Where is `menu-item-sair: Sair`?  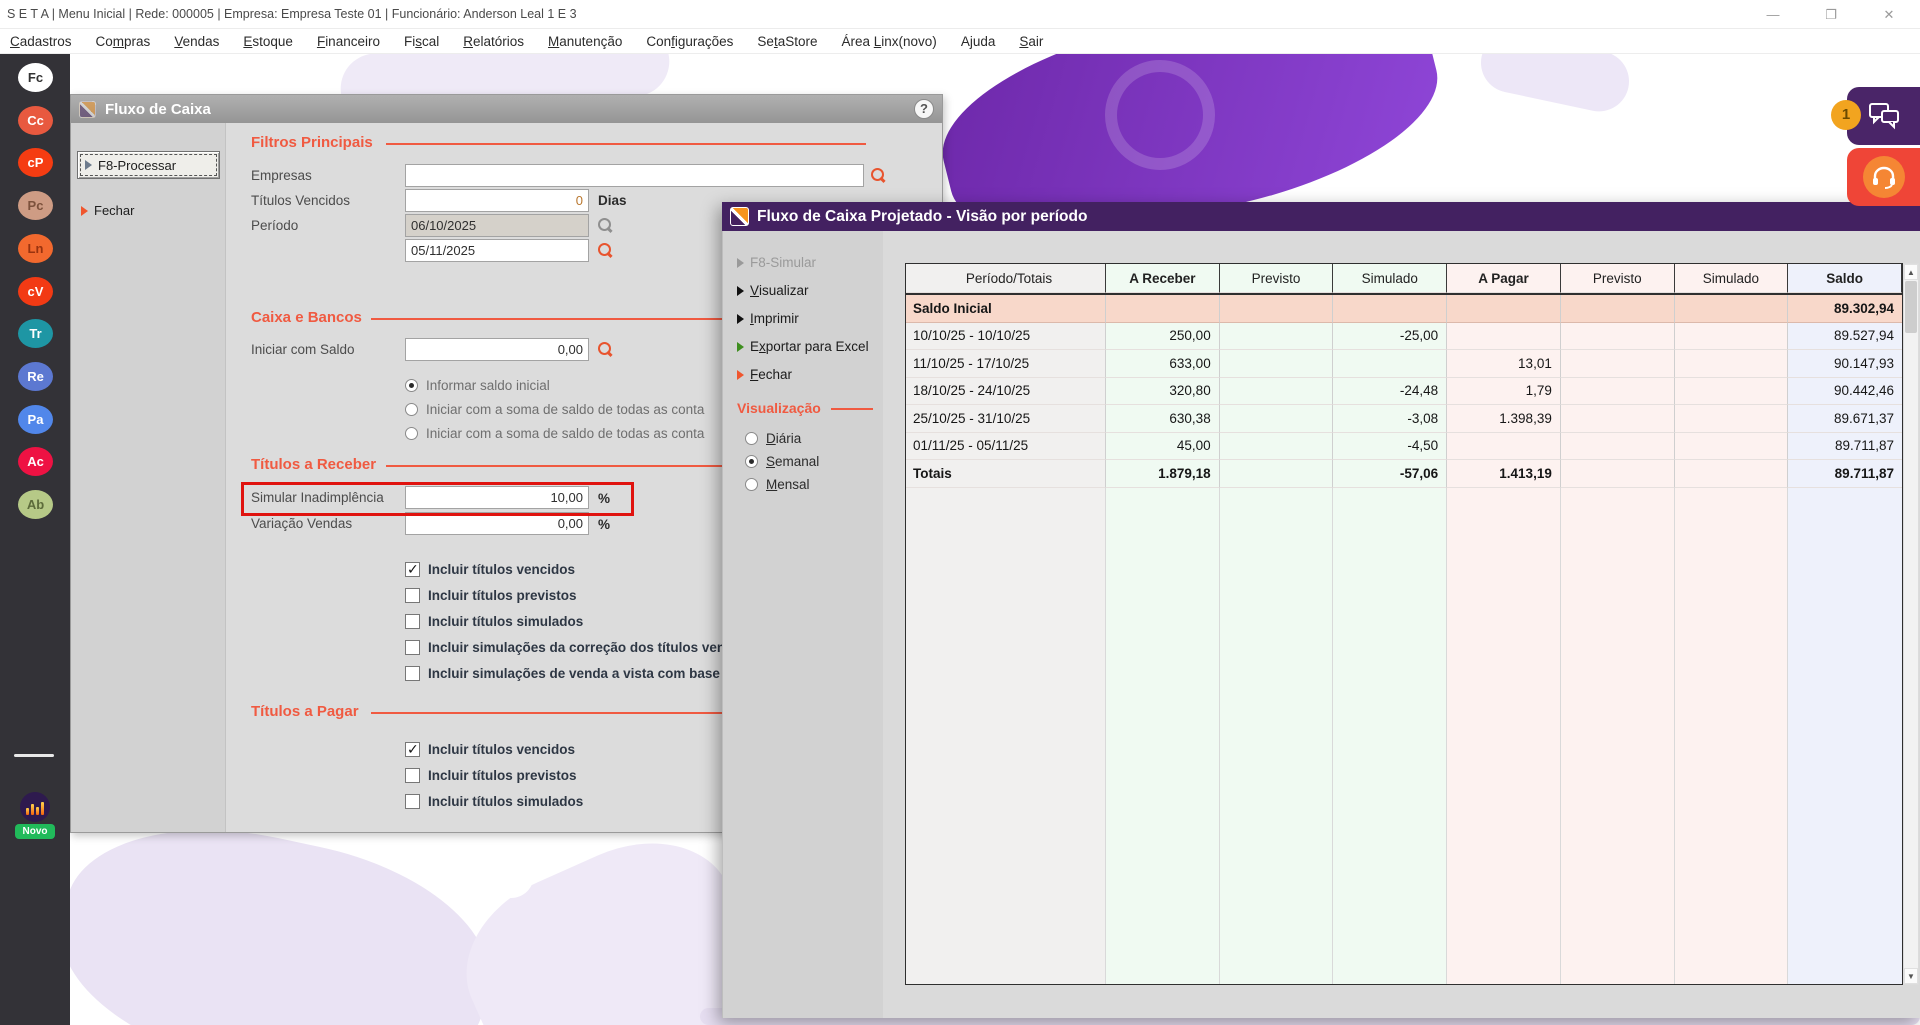 menu-item-sair: Sair is located at coordinates (1031, 41).